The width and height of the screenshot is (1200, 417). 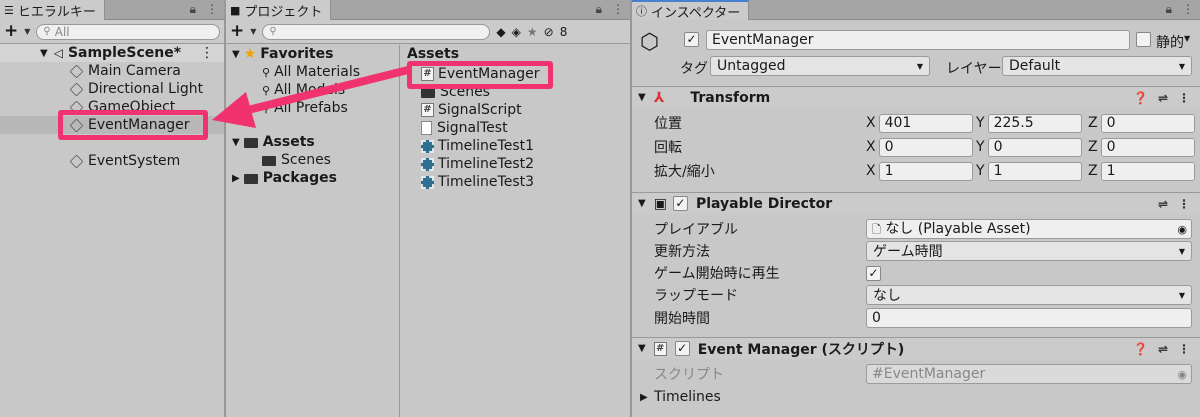 What do you see at coordinates (235, 10) in the screenshot?
I see `folder-icon: ■` at bounding box center [235, 10].